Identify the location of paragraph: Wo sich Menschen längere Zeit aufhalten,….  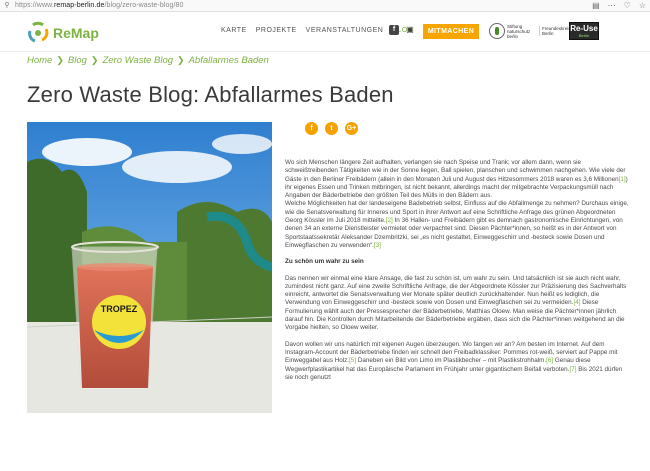
(457, 204).